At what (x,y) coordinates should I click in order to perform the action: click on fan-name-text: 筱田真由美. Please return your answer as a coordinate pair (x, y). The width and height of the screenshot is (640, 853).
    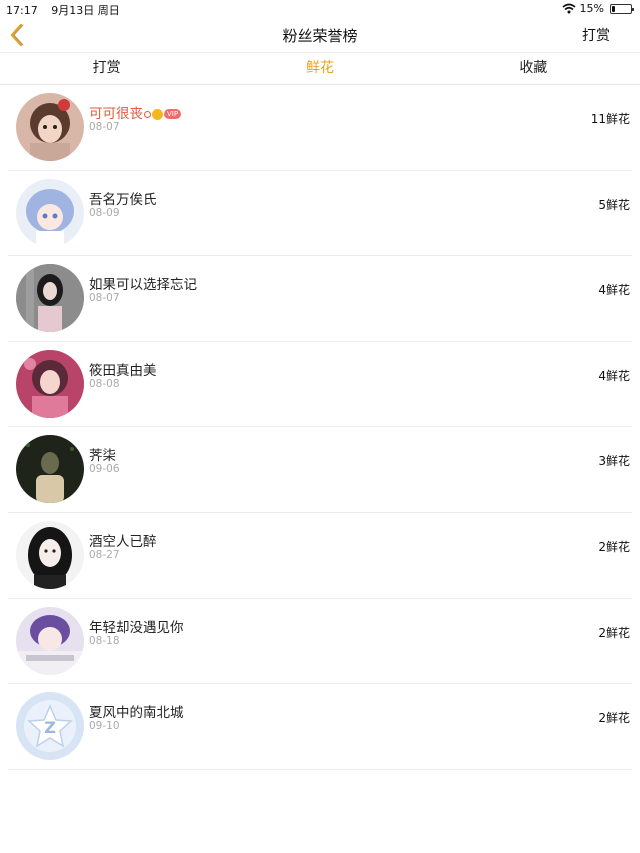
    Looking at the image, I should click on (123, 370).